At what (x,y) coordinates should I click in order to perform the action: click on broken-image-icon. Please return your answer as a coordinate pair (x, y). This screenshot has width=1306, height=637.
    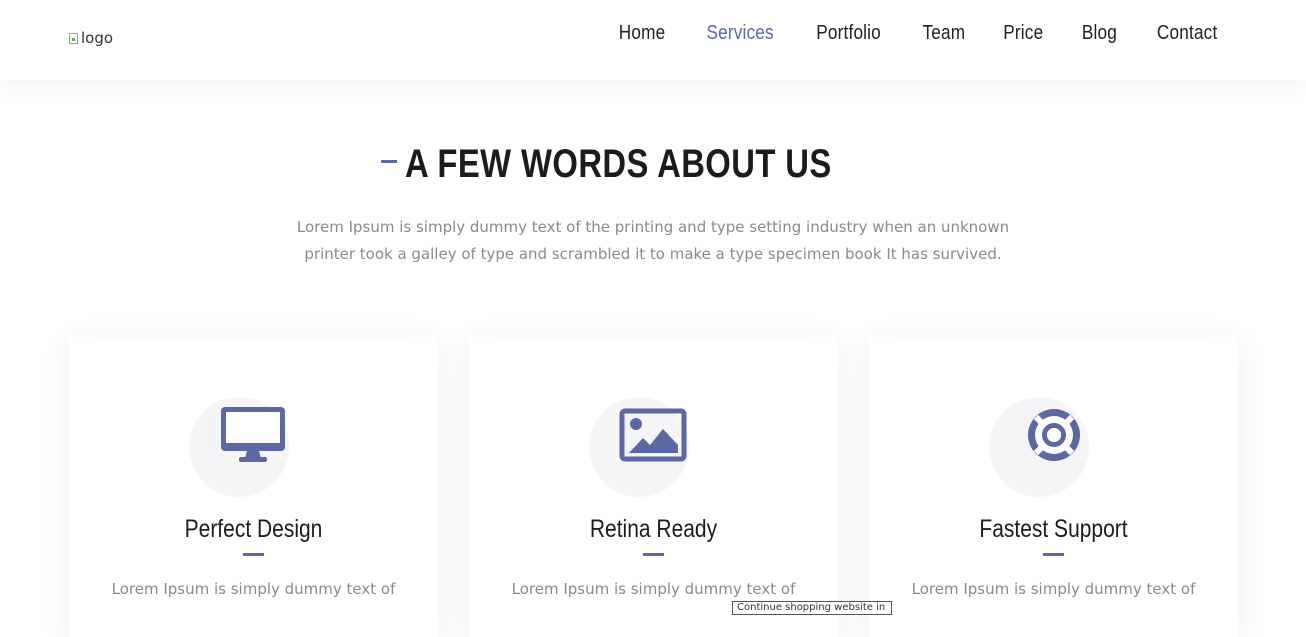
    Looking at the image, I should click on (73, 38).